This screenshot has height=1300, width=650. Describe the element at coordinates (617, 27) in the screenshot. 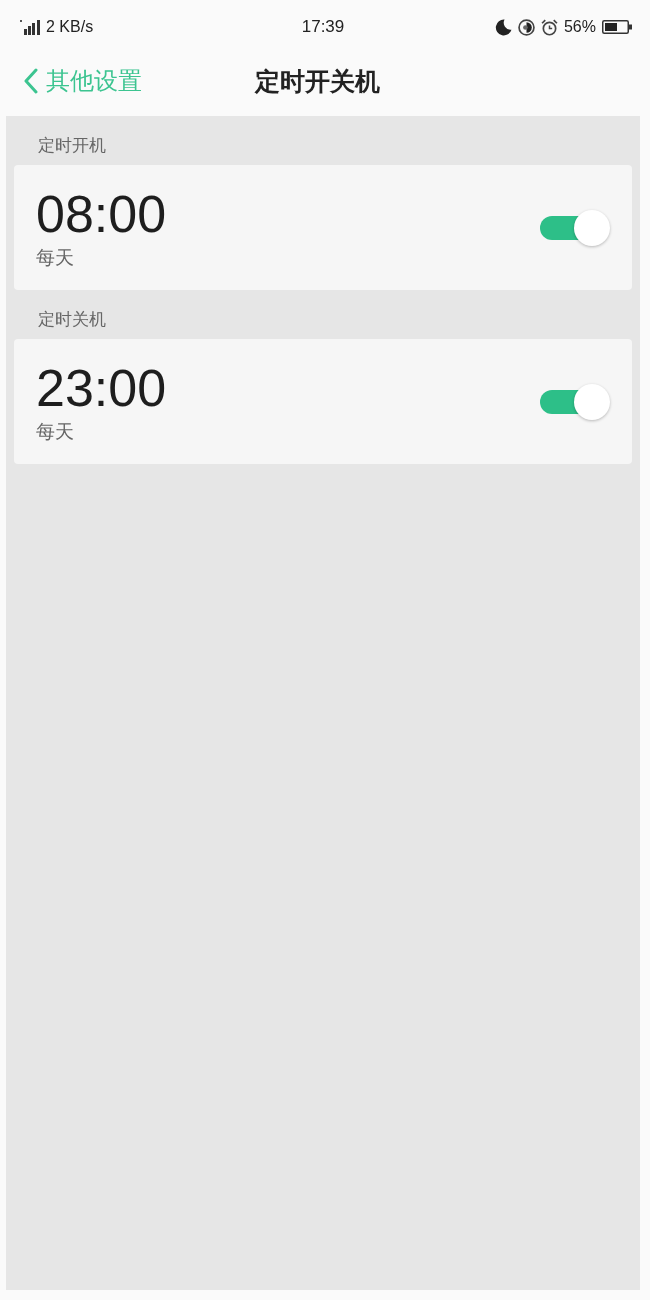

I see `battery-icon` at that location.